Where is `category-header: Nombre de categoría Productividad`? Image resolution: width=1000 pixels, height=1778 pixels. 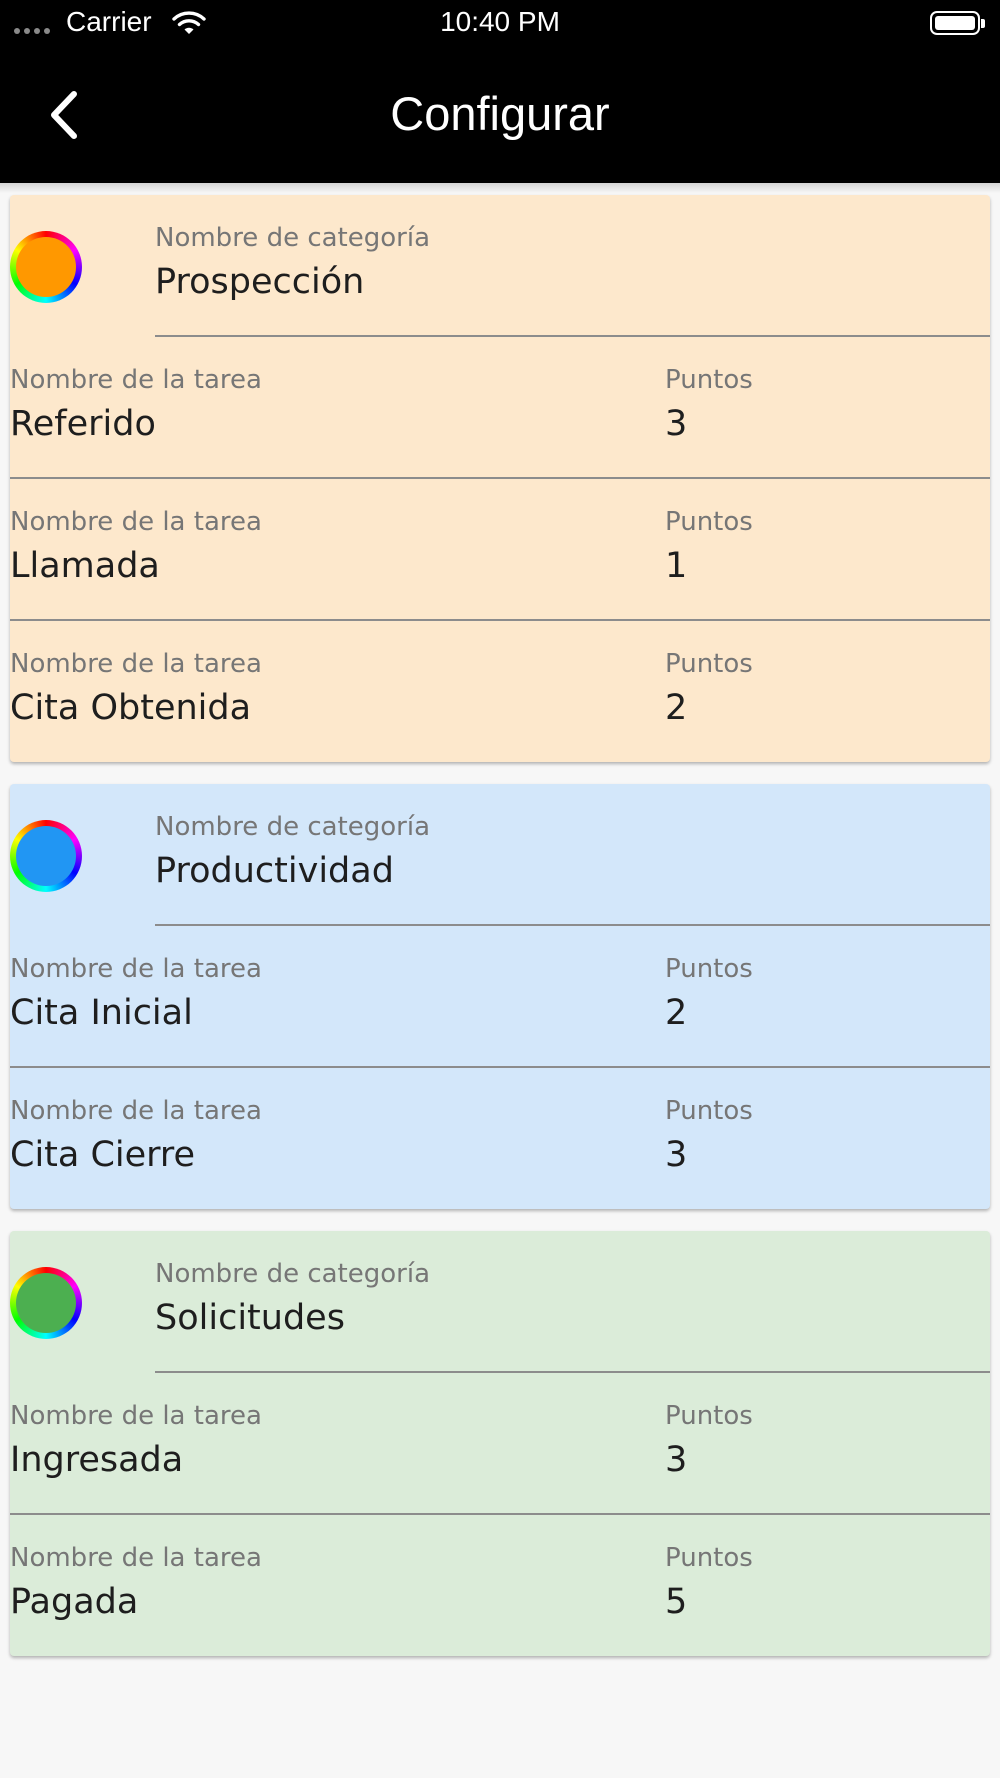
category-header: Nombre de categoría Productividad is located at coordinates (500, 855).